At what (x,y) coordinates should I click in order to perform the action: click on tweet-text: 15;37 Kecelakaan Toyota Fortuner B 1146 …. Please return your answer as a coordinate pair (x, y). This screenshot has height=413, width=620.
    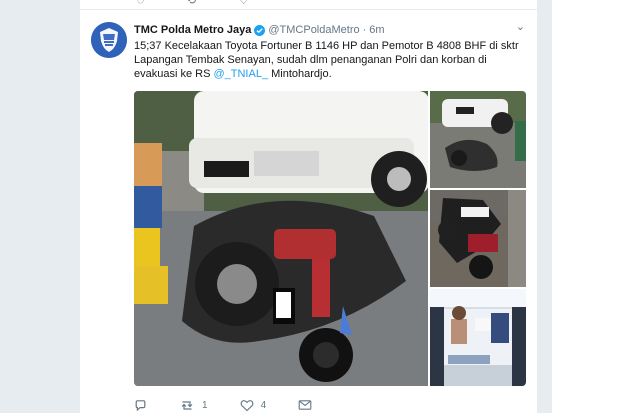
    Looking at the image, I should click on (330, 60).